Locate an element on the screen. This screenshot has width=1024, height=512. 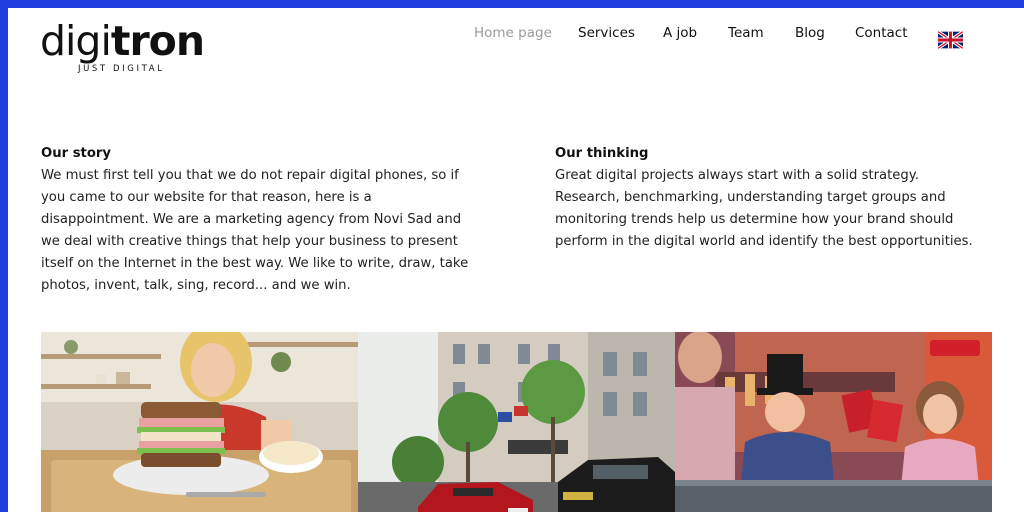
uk-flag-icon is located at coordinates (950, 40).